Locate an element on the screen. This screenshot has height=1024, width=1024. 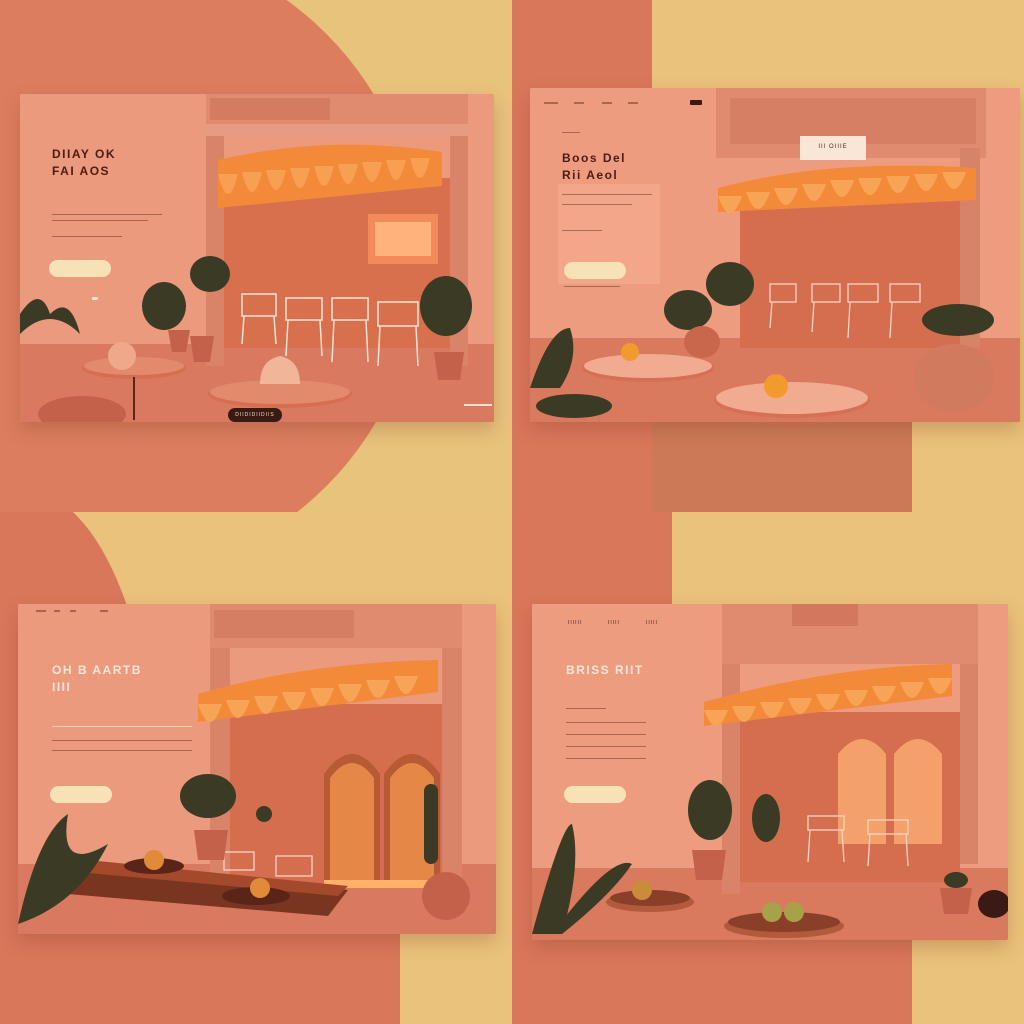
headline-line-2: Rii Aeol is located at coordinates (590, 175).